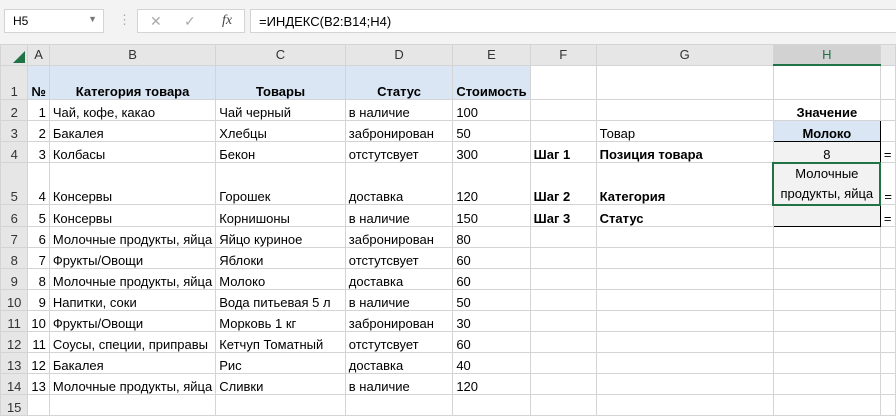 This screenshot has width=896, height=416. Describe the element at coordinates (399, 278) in the screenshot. I see `cell: доставка` at that location.